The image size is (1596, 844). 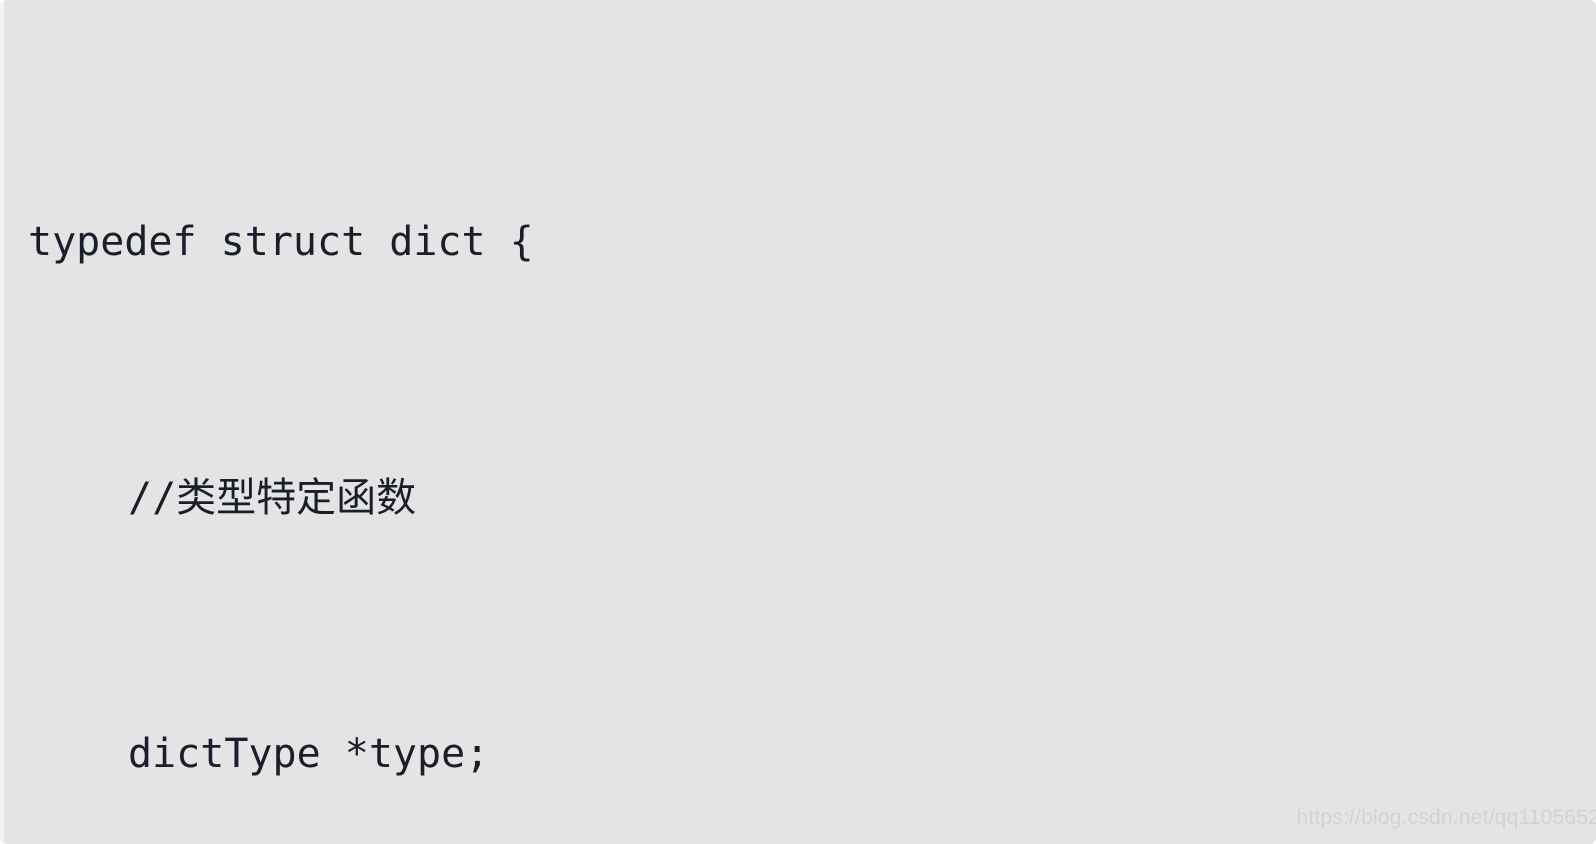 What do you see at coordinates (812, 498) in the screenshot?
I see `code-line: //类型特定函数` at bounding box center [812, 498].